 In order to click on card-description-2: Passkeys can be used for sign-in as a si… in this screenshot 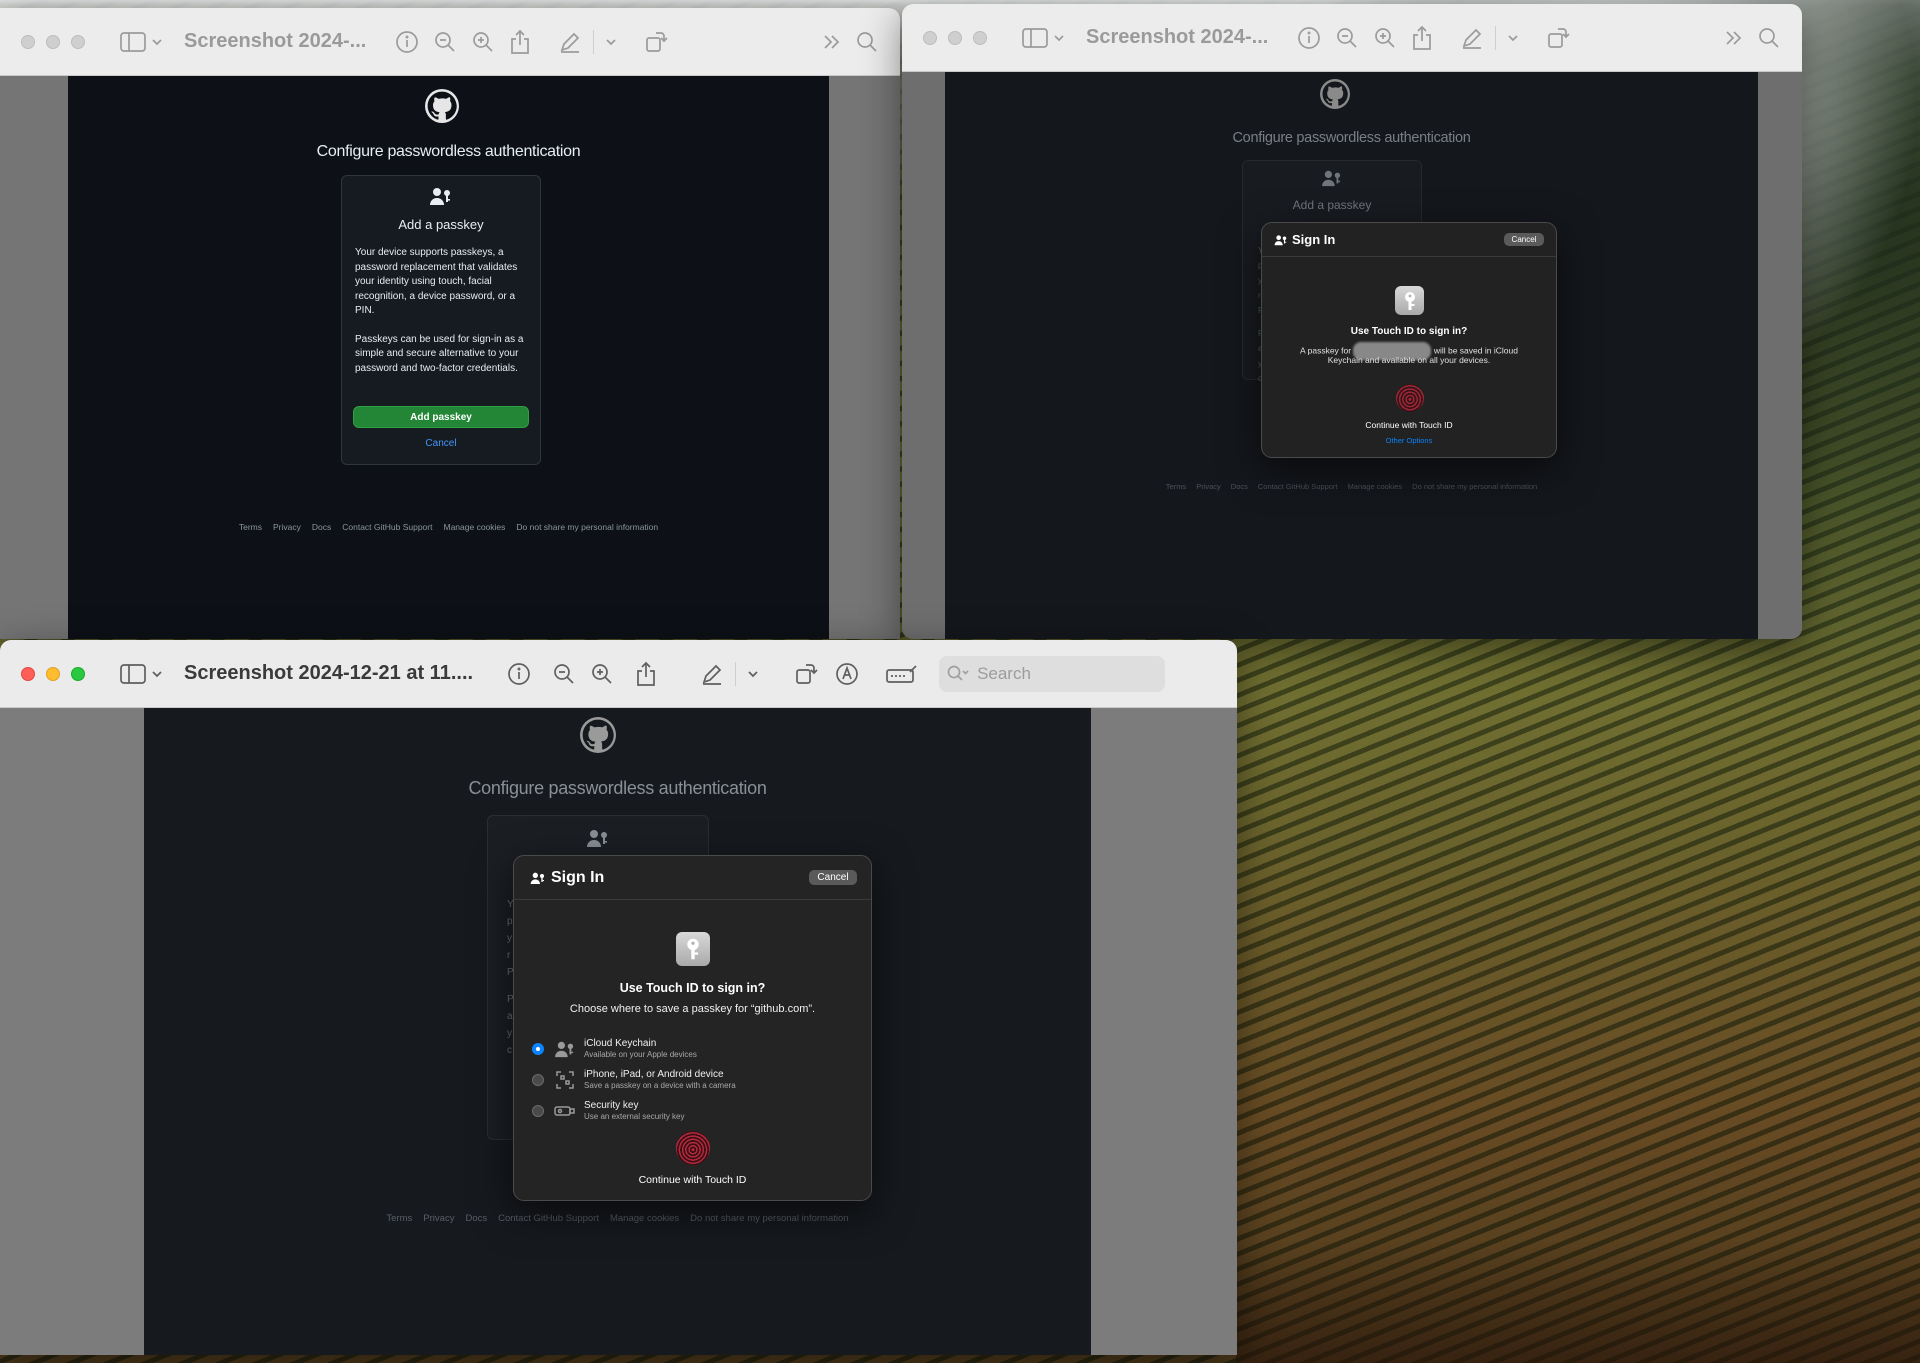, I will do `click(439, 353)`.